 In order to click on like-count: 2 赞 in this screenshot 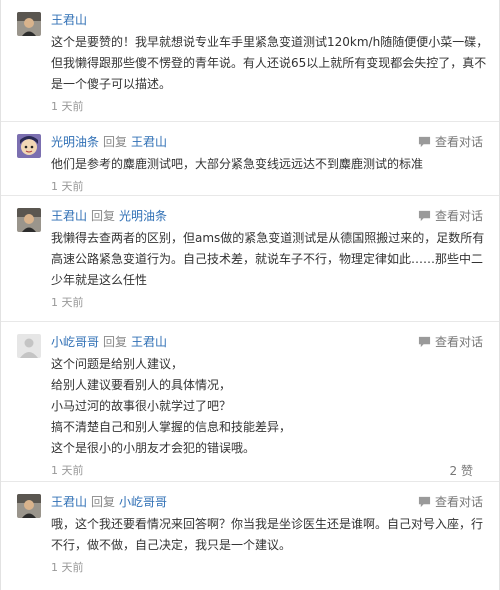, I will do `click(461, 471)`.